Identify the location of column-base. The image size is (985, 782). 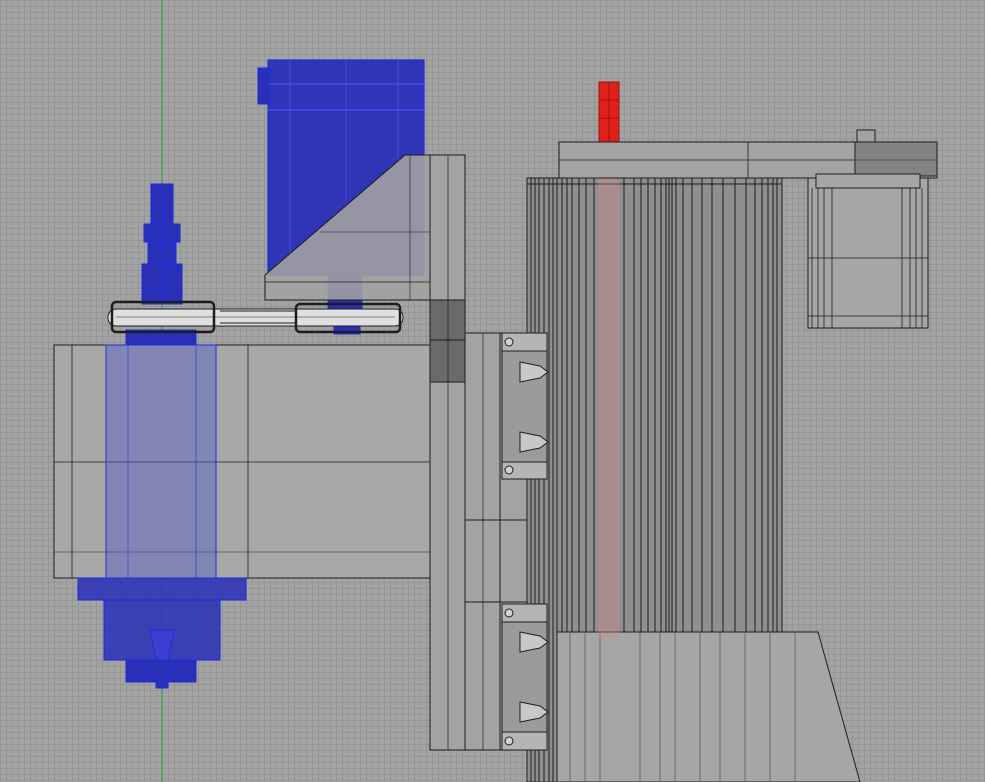
(708, 706).